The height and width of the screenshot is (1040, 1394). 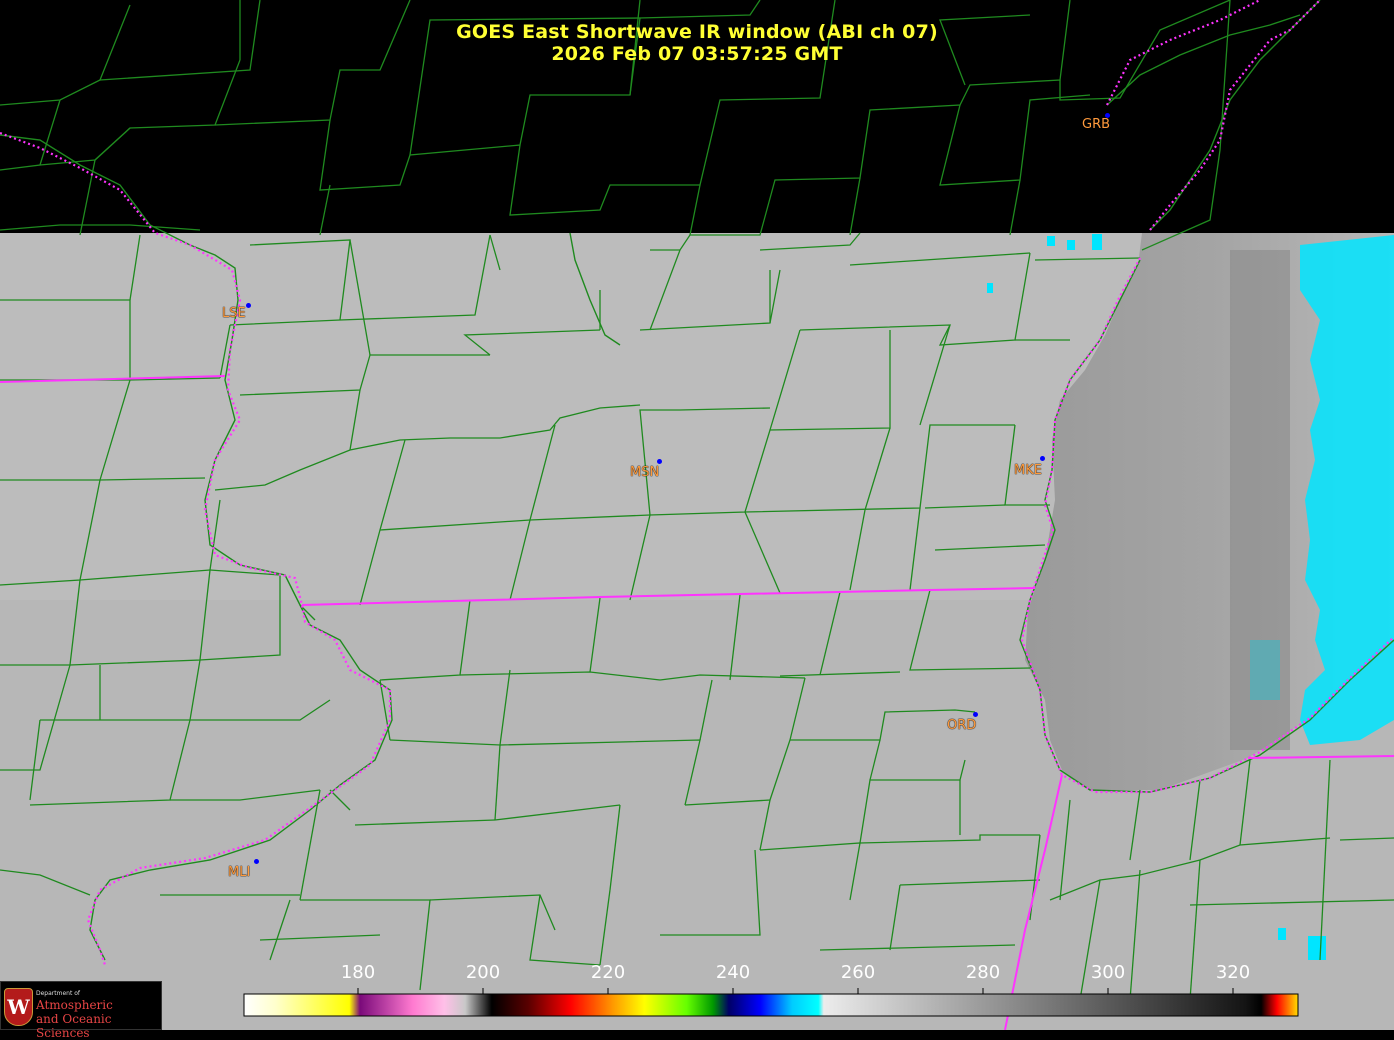 What do you see at coordinates (1096, 124) in the screenshot?
I see `station-label-grb: GRB` at bounding box center [1096, 124].